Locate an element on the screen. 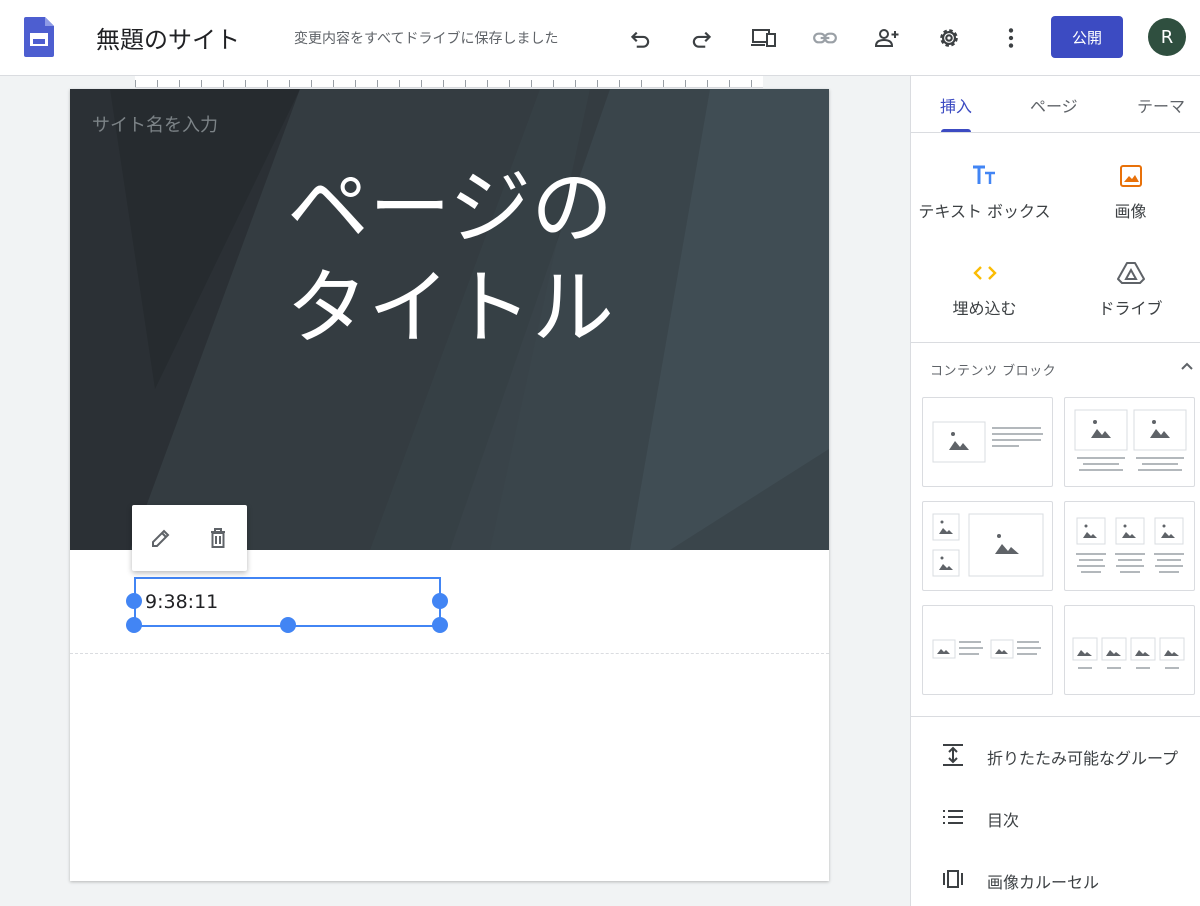  undo-icon is located at coordinates (640, 38).